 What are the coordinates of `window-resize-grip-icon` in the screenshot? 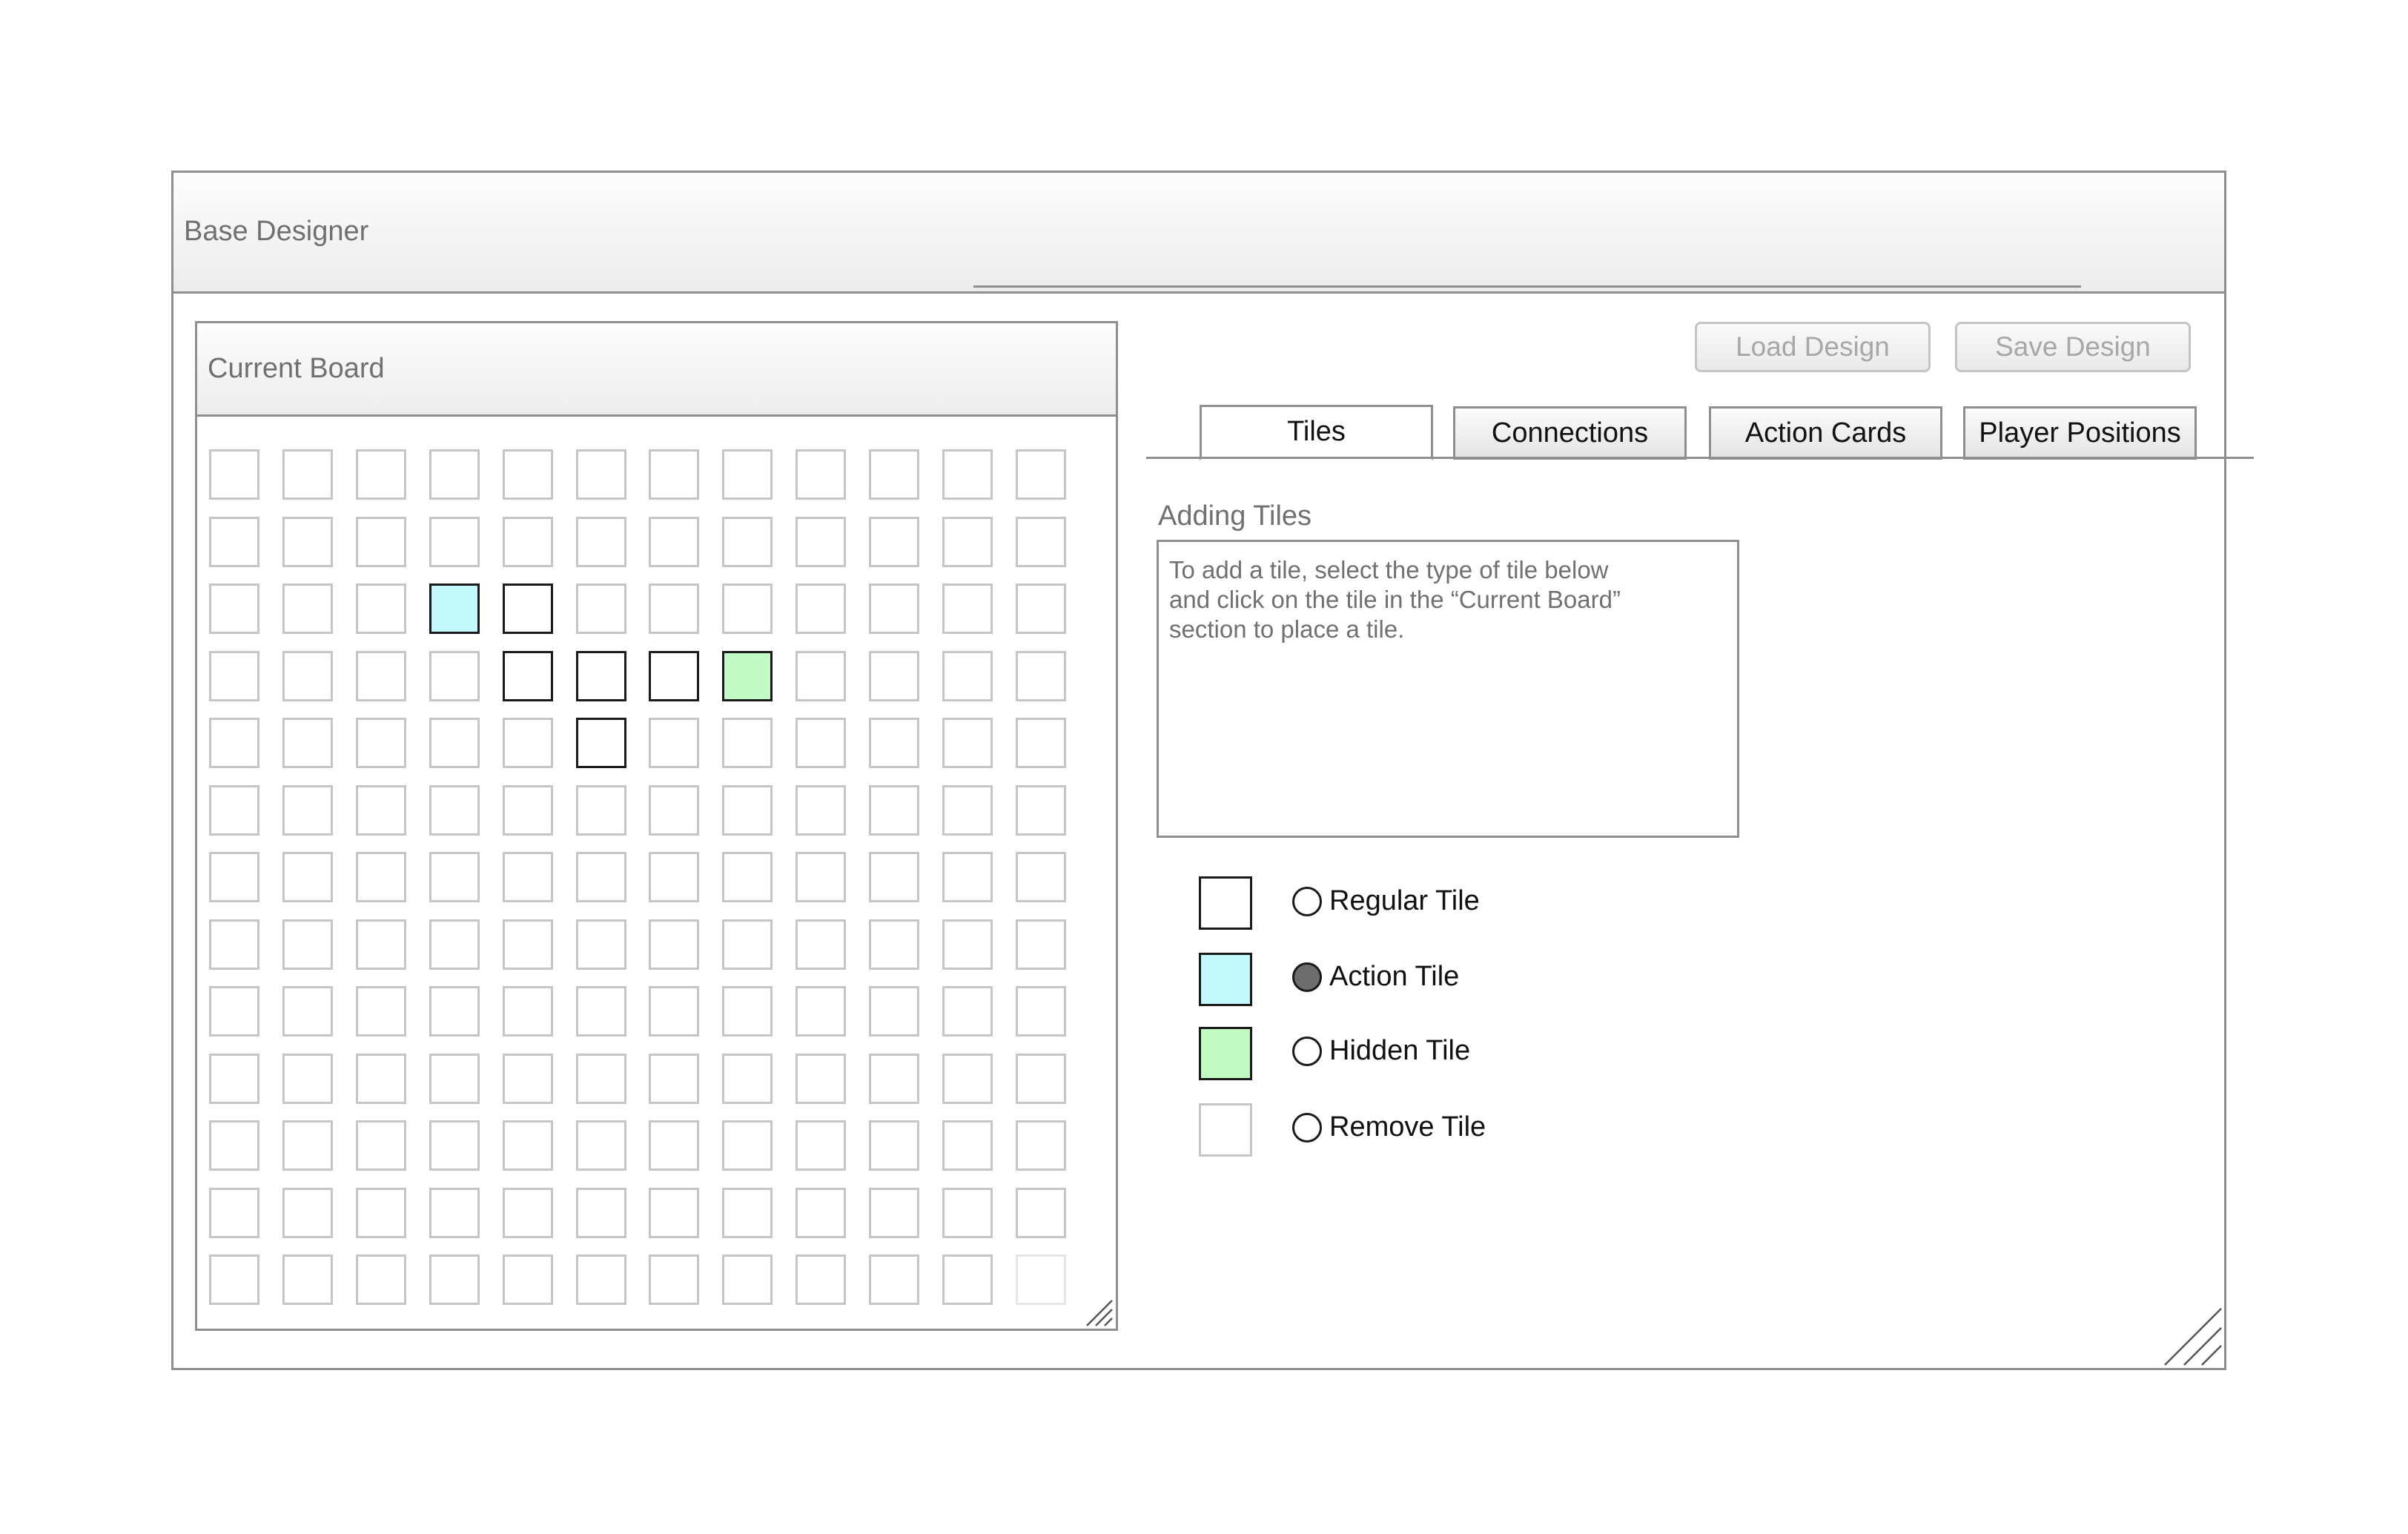 It's located at (2193, 1336).